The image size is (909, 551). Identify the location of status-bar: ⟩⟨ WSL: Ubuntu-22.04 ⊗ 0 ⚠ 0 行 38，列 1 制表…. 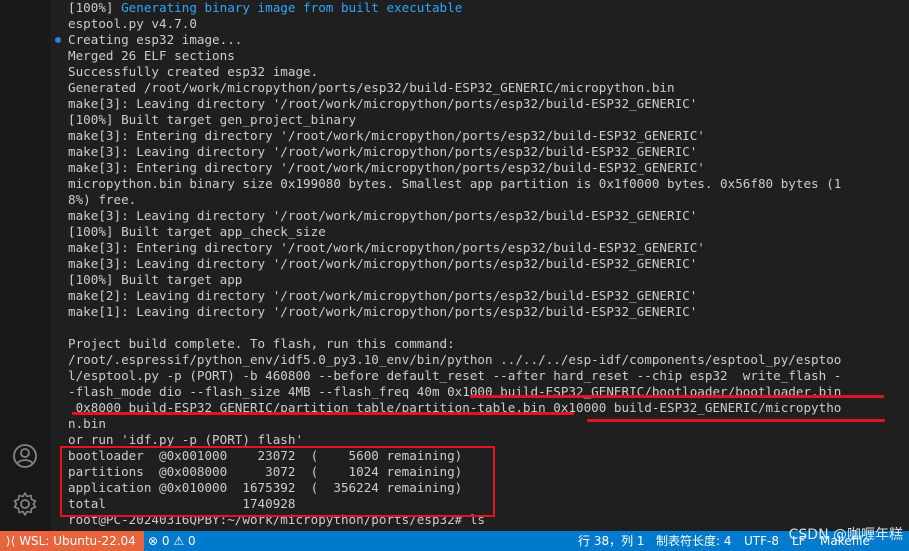
(454, 541).